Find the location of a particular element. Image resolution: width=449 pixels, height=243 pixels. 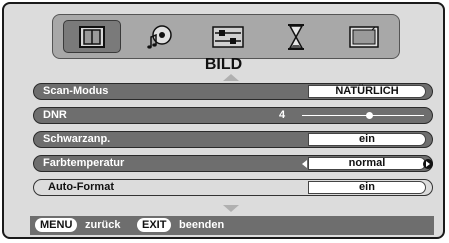

exit-action-label: beenden is located at coordinates (202, 225).